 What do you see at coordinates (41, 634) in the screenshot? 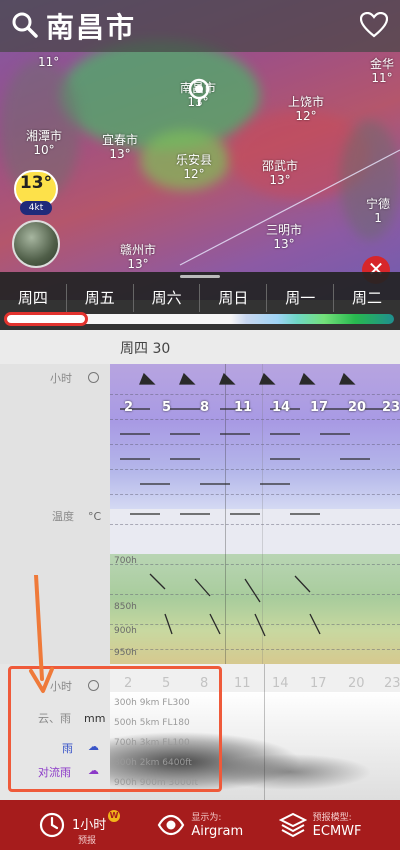
I see `annotation-arrow` at bounding box center [41, 634].